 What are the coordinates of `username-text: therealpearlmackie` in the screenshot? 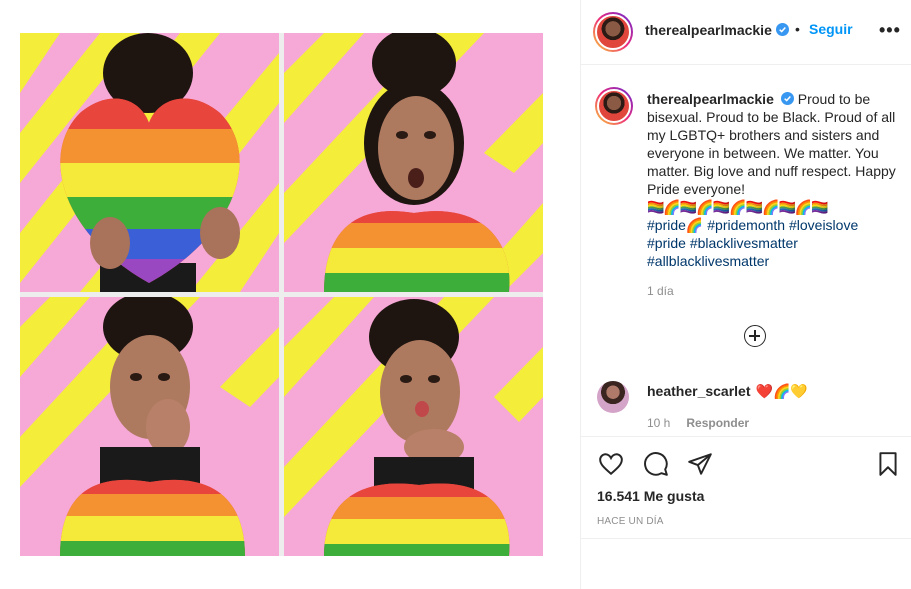 It's located at (708, 30).